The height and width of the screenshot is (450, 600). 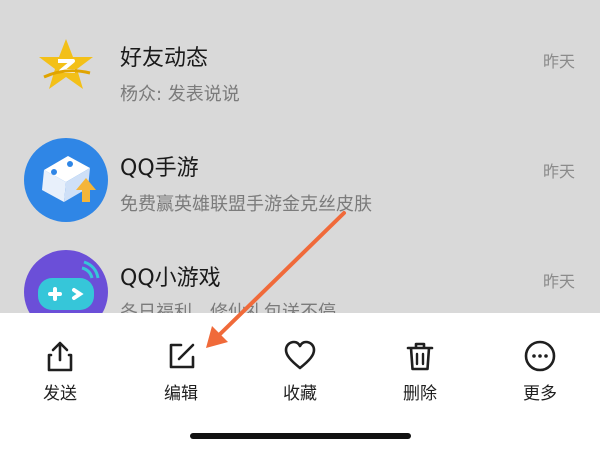 I want to click on more-icon, so click(x=540, y=356).